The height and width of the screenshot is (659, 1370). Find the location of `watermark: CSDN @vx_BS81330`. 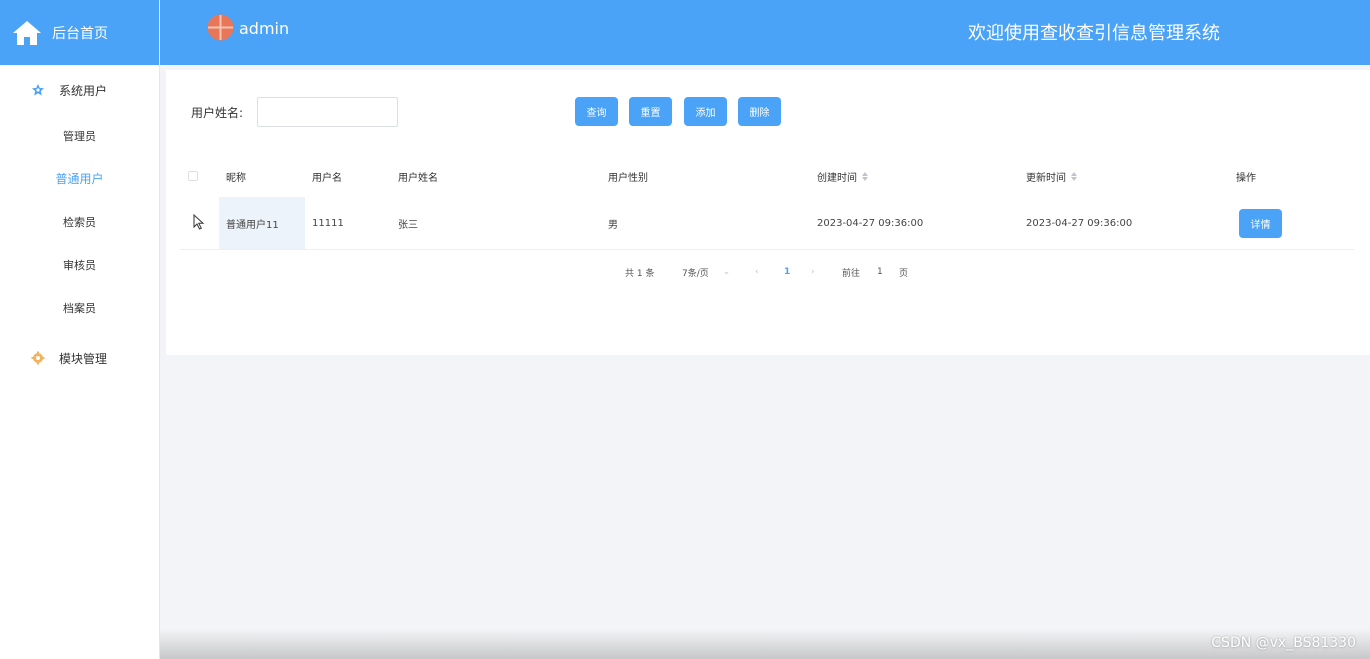

watermark: CSDN @vx_BS81330 is located at coordinates (1283, 643).